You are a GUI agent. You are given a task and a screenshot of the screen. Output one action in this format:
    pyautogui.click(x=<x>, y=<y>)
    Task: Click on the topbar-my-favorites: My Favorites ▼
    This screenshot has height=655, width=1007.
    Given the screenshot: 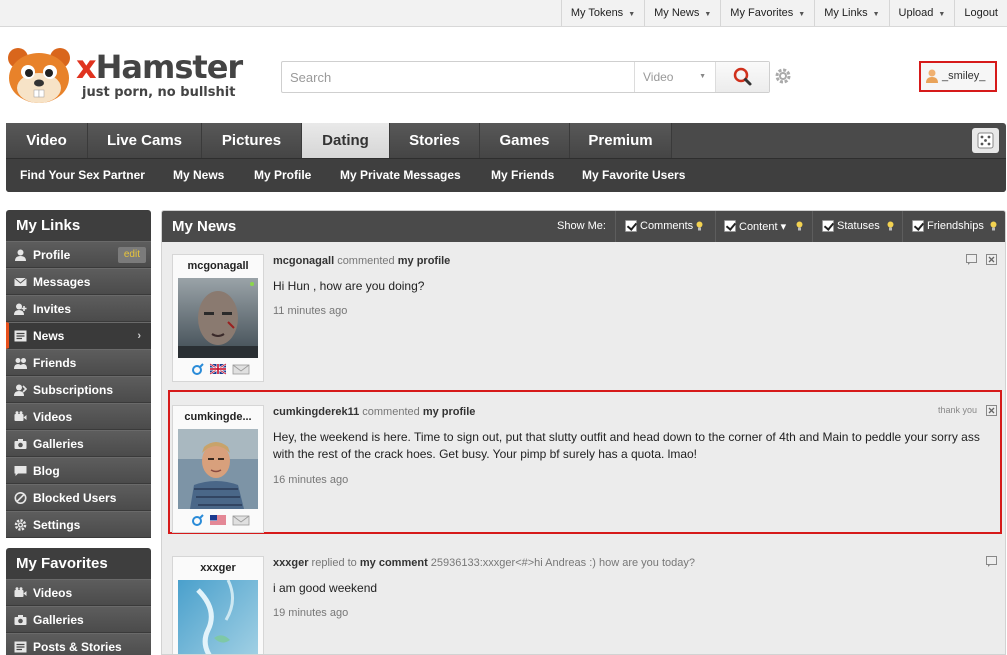 What is the action you would take?
    pyautogui.click(x=767, y=13)
    